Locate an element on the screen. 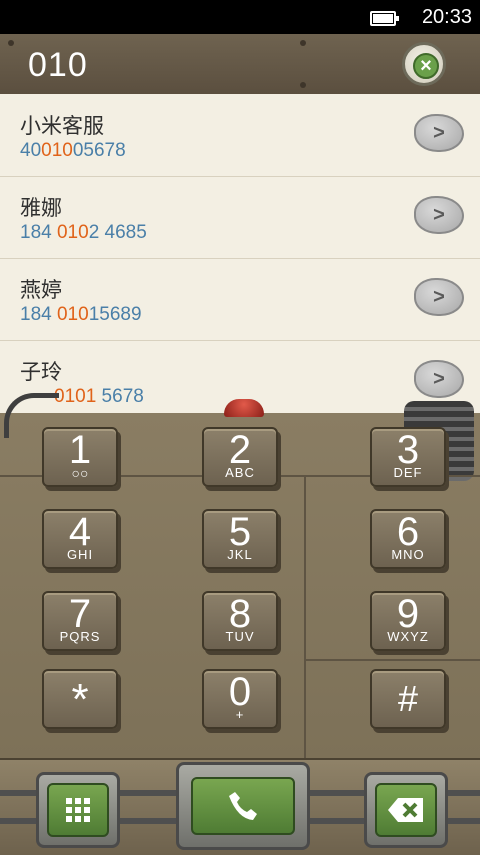 This screenshot has width=480, height=855. status-time: 20:33 is located at coordinates (446, 17).